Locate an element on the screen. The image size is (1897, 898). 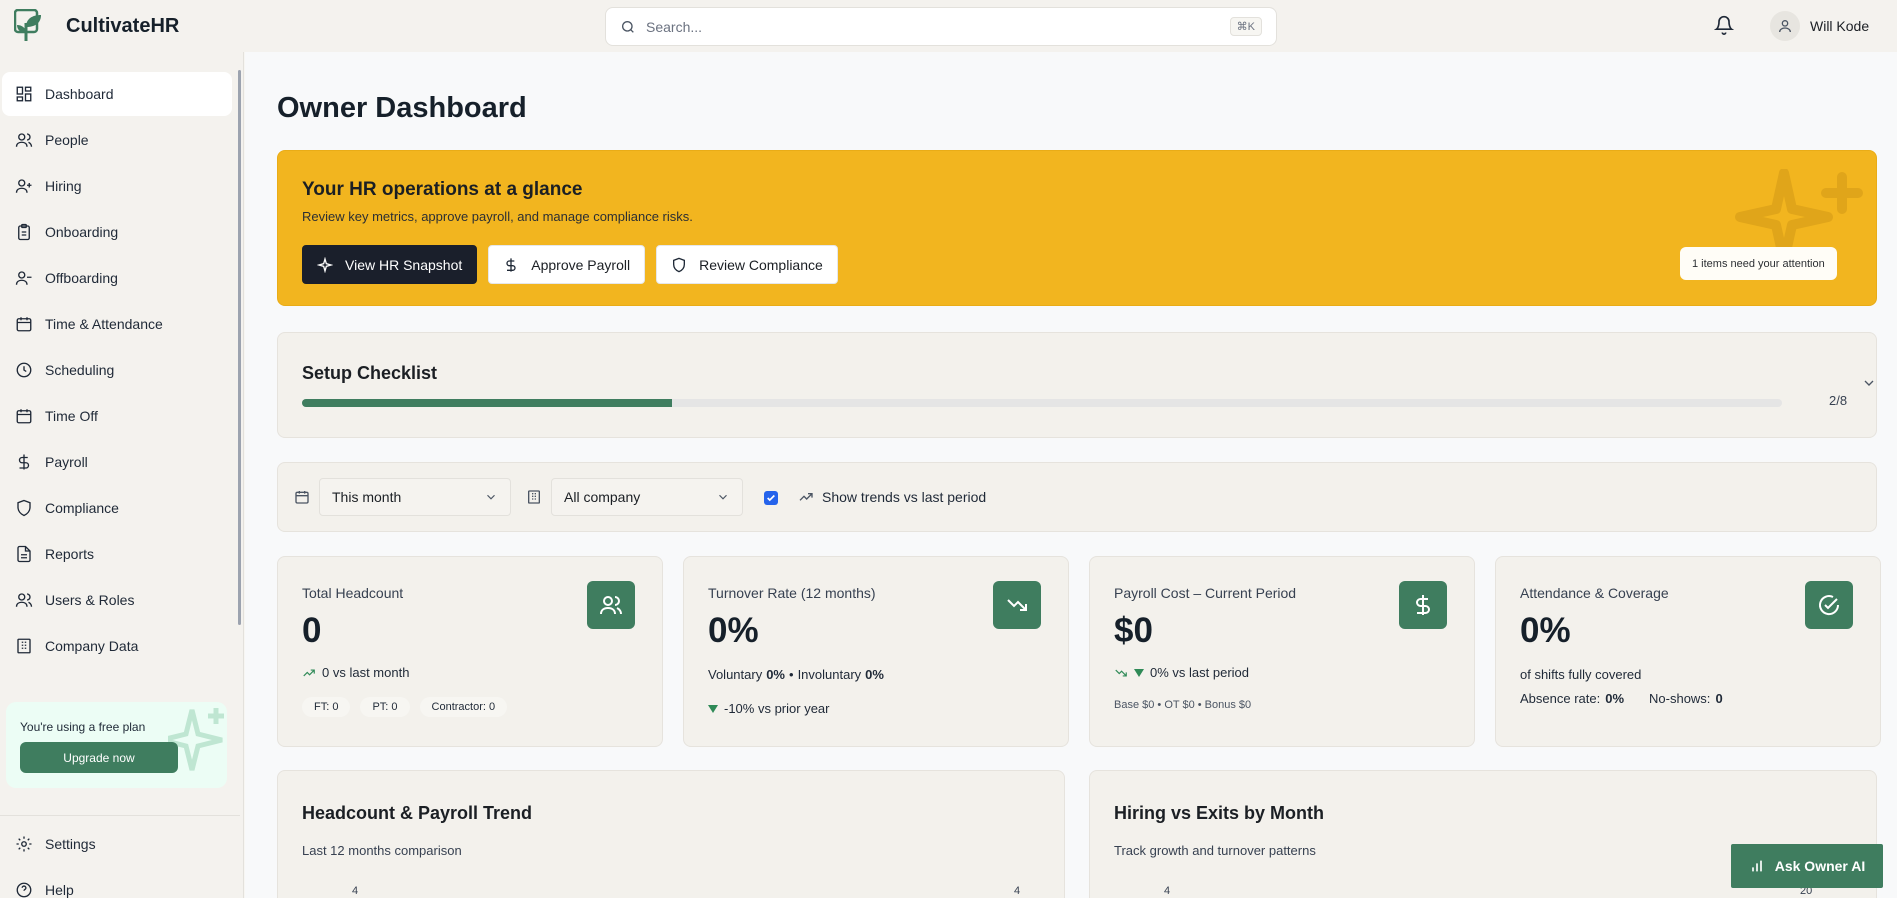
setup-checklist-card: Setup Checklist 2/8 is located at coordinates (1077, 385).